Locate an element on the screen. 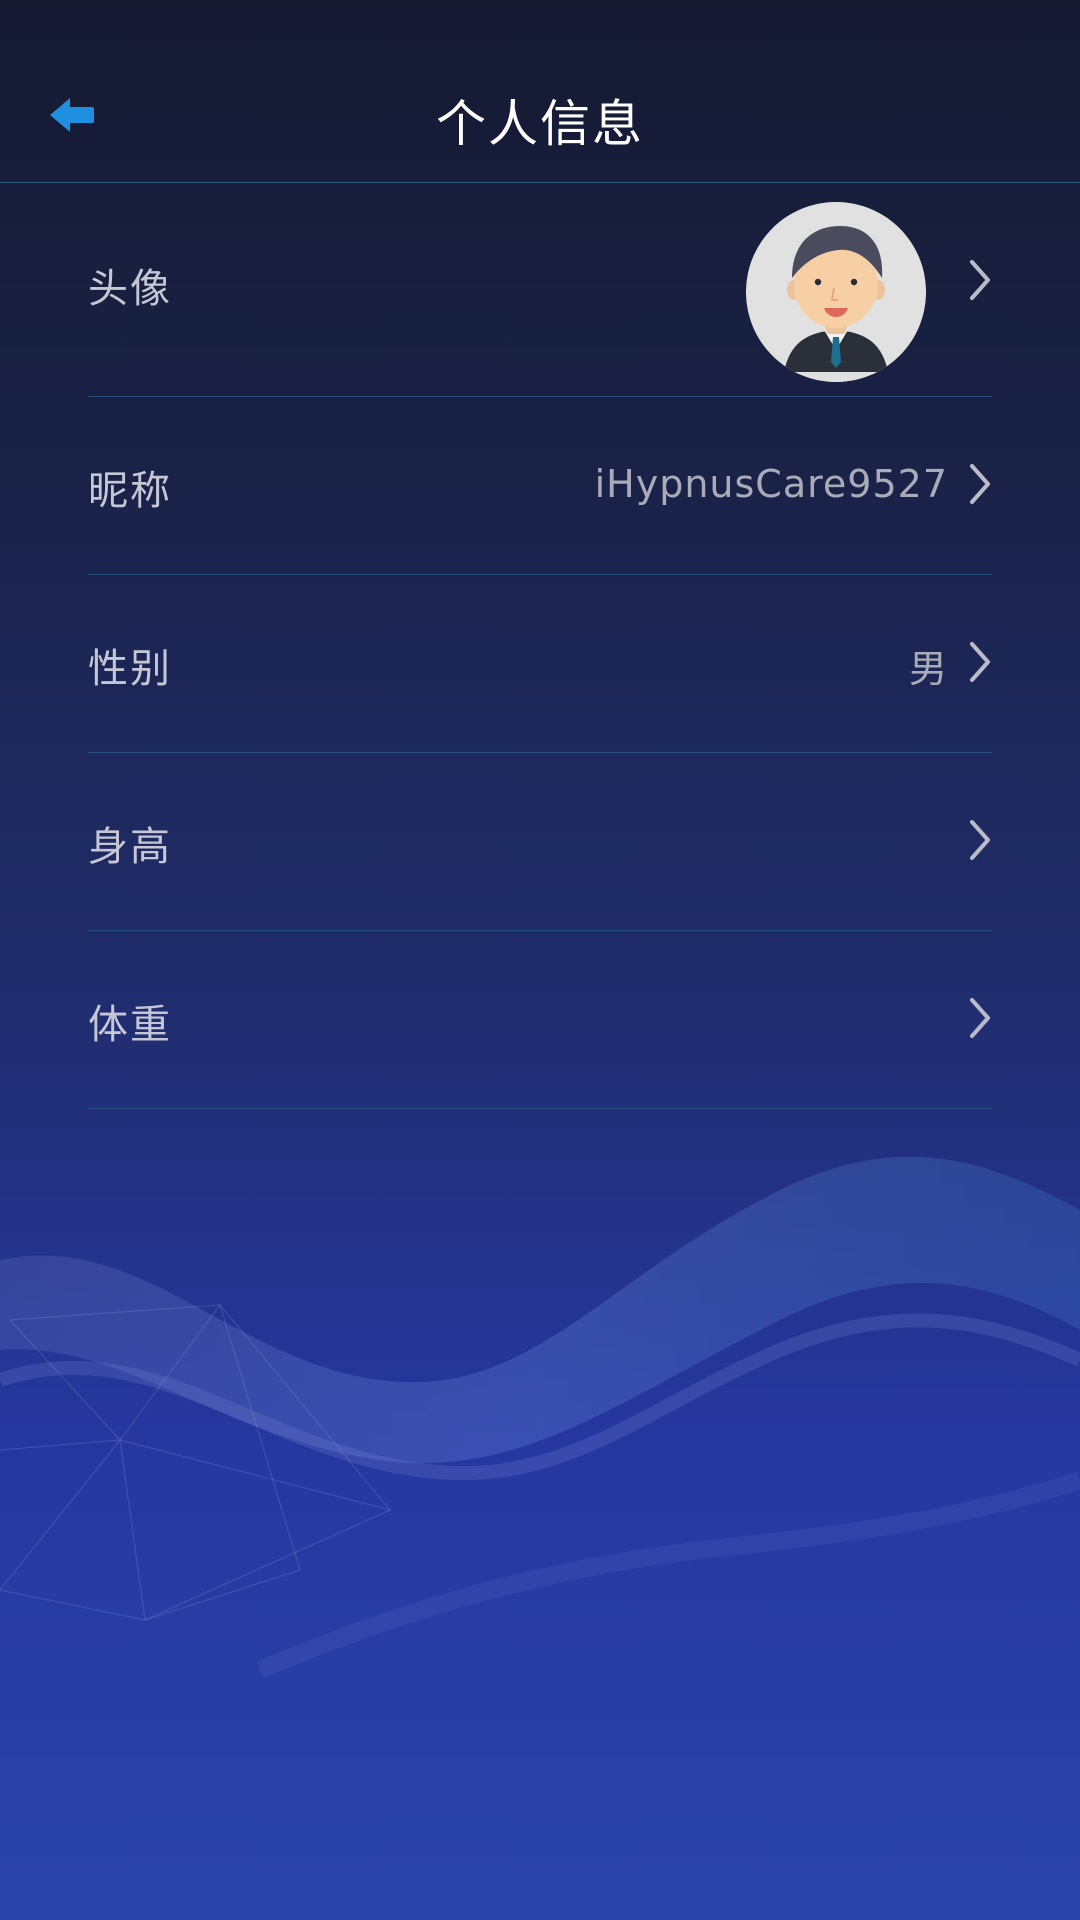 The image size is (1080, 1920). height-label: 身高 is located at coordinates (130, 847).